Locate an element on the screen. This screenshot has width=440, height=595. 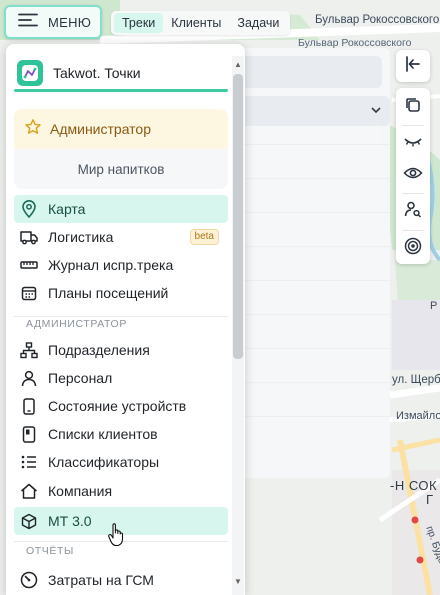
map-toolbar is located at coordinates (413, 176).